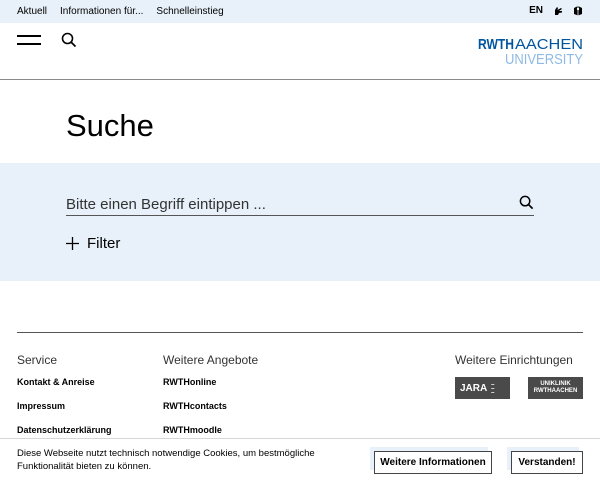  What do you see at coordinates (555, 384) in the screenshot?
I see `uniklinik-logo-line1: UNIKLINIK` at bounding box center [555, 384].